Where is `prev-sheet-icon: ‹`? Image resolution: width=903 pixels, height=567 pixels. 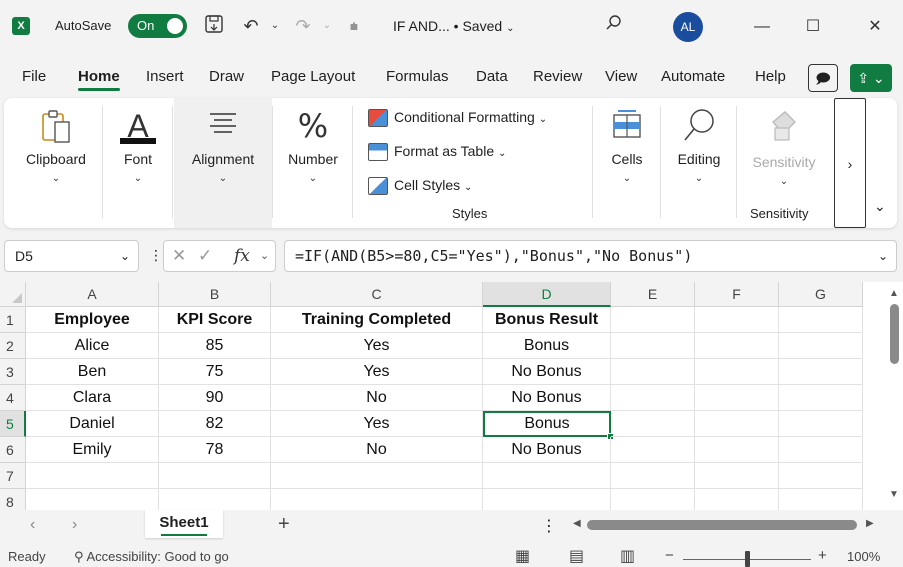
prev-sheet-icon: ‹ is located at coordinates (32, 525).